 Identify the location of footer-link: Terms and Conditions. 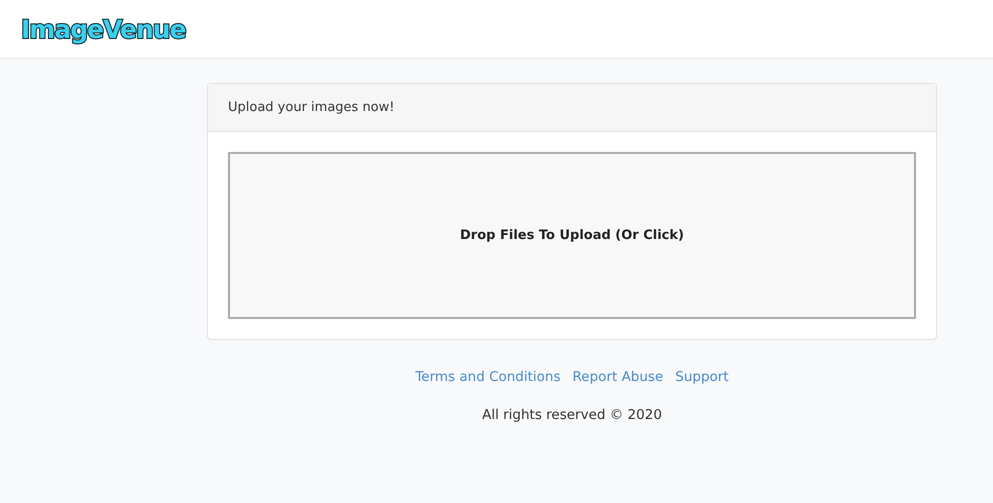
(488, 377).